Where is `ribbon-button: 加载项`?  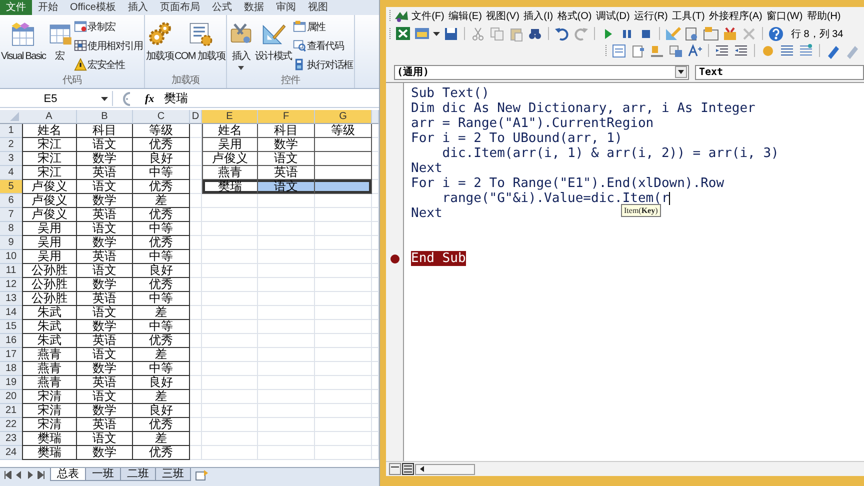
ribbon-button: 加载项 is located at coordinates (160, 41).